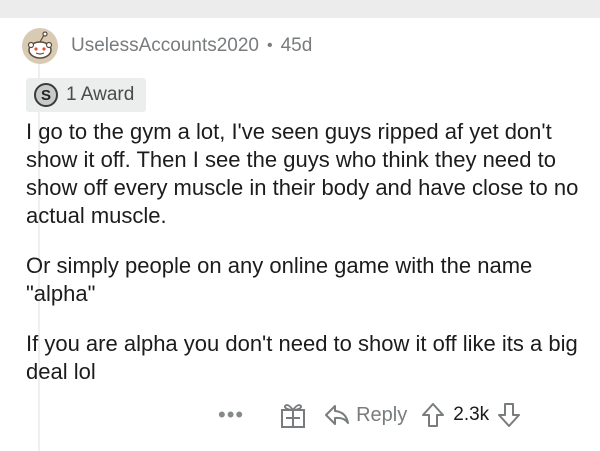  I want to click on award-badge: S 1 Award, so click(86, 95).